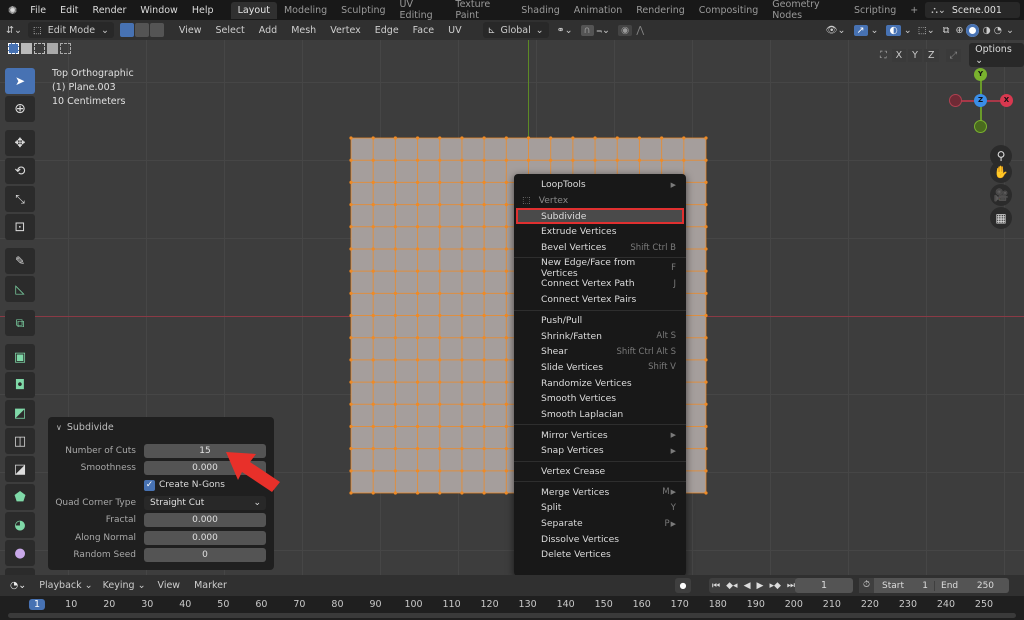  What do you see at coordinates (20, 261) in the screenshot?
I see `annotate-tool: ✎` at bounding box center [20, 261].